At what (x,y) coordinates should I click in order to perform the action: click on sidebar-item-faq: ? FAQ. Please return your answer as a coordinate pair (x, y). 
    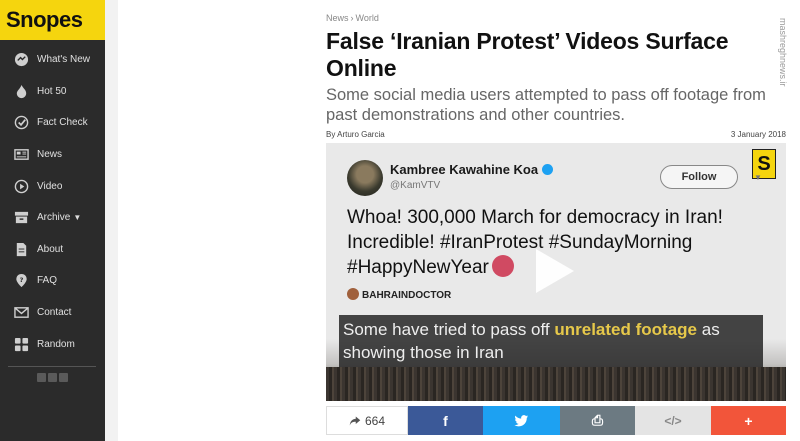
    Looking at the image, I should click on (52, 281).